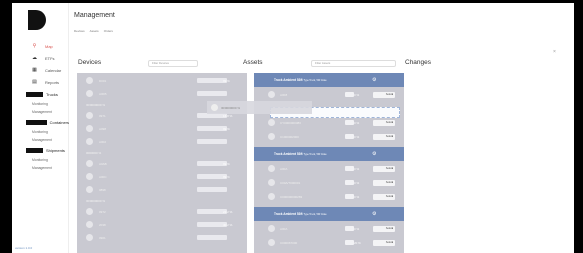  I want to click on logo, so click(37, 20).